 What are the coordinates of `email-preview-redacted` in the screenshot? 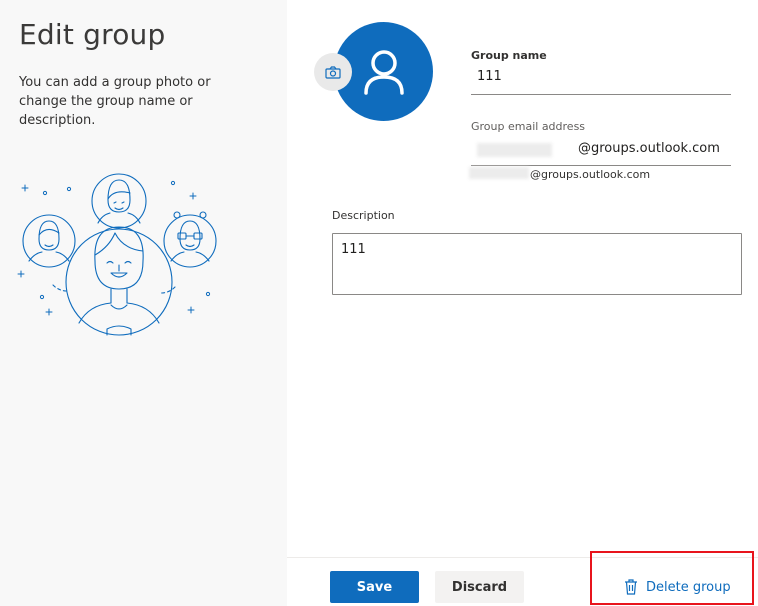 It's located at (499, 173).